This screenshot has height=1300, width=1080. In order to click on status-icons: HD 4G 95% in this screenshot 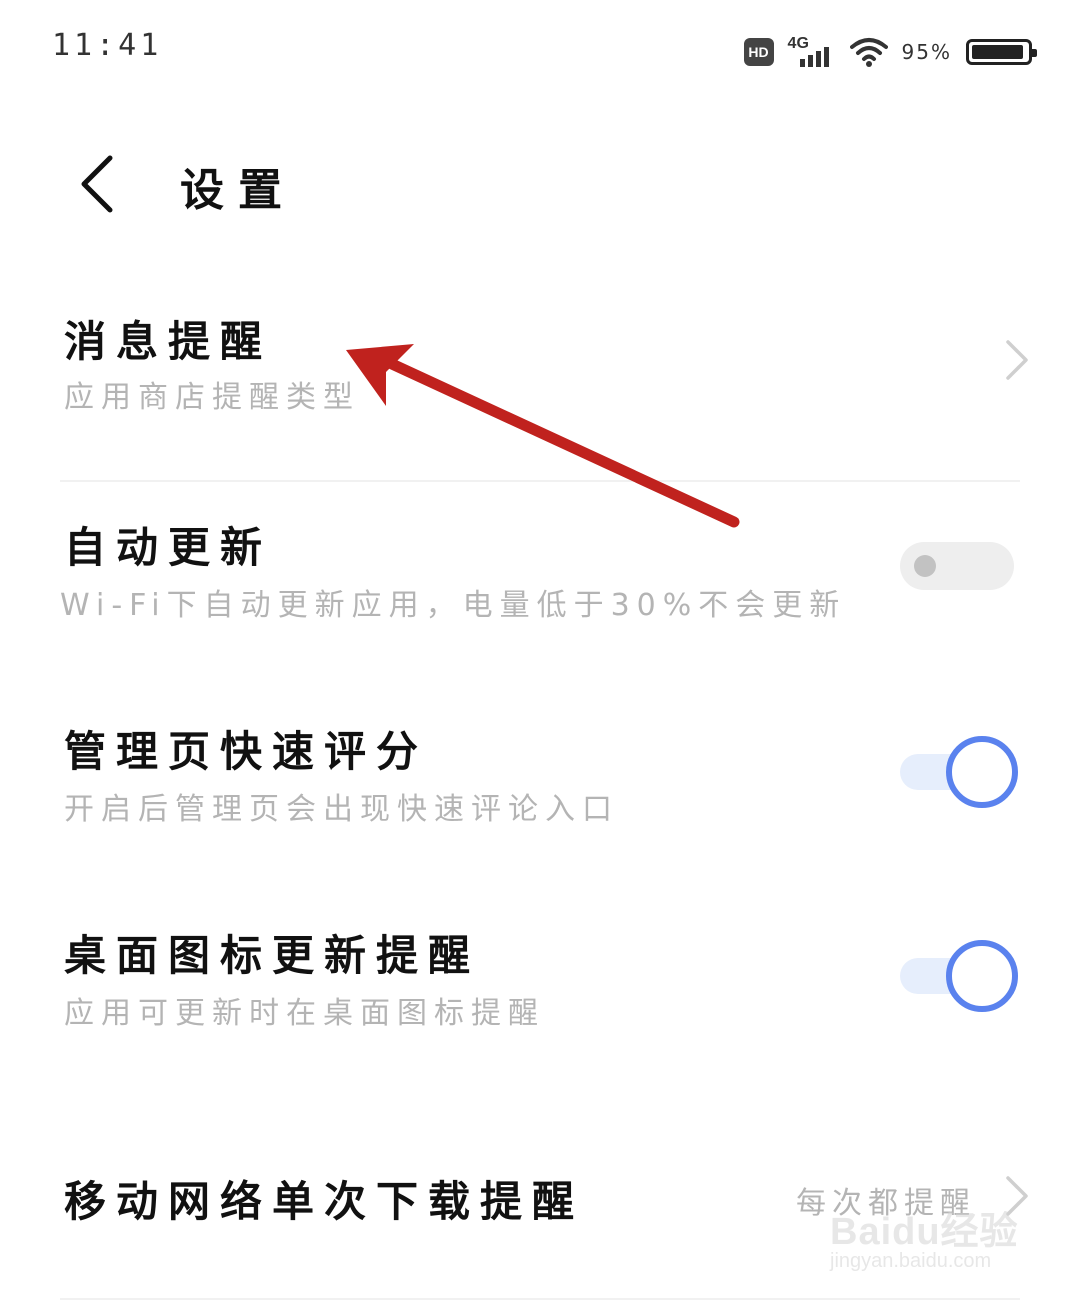, I will do `click(890, 52)`.